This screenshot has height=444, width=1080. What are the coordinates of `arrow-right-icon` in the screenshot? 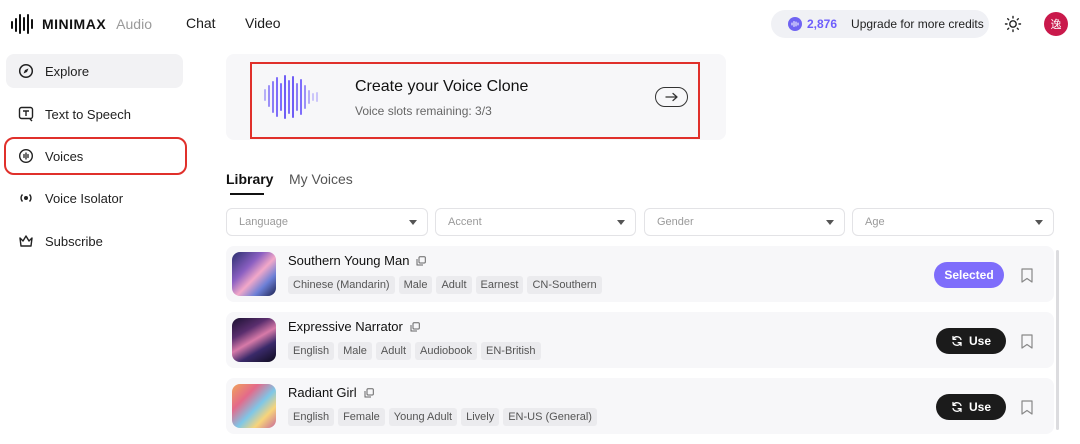 It's located at (671, 97).